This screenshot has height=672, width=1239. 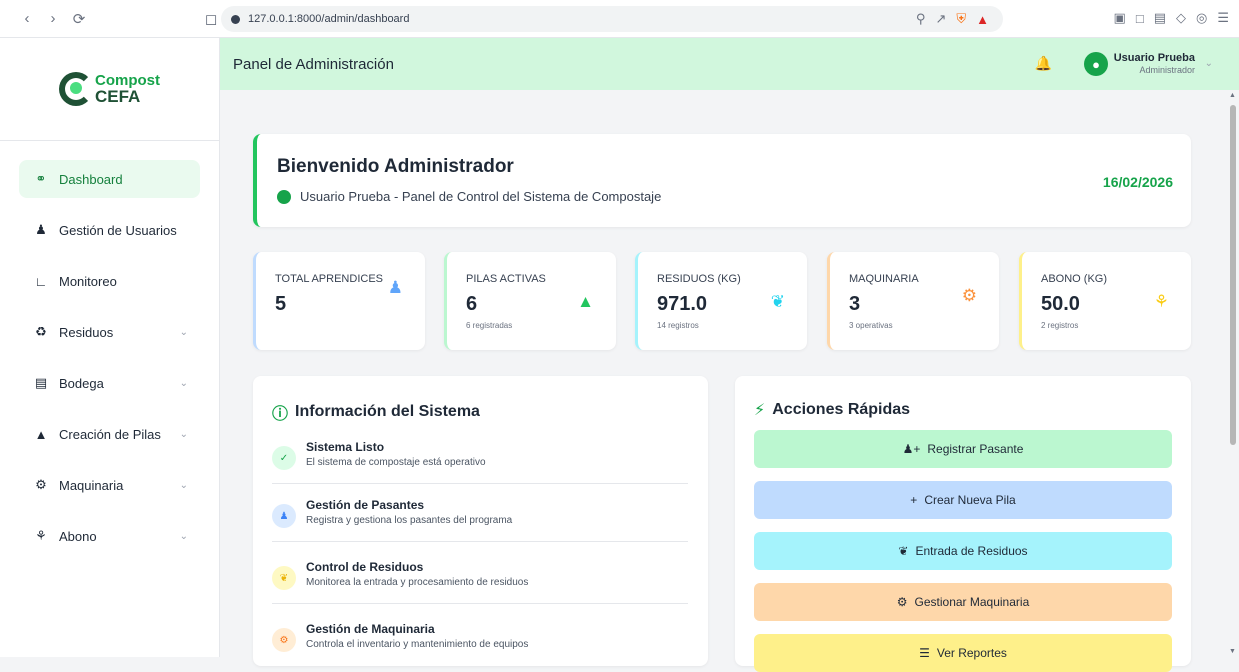 I want to click on extensions-icon: ◇, so click(x=1181, y=18).